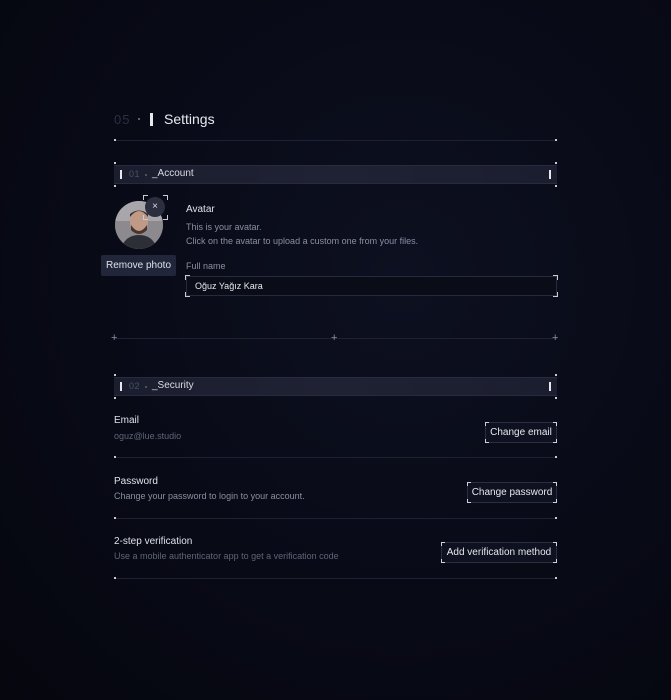 The width and height of the screenshot is (671, 700). I want to click on security-section-header: 02 _Security, so click(335, 386).